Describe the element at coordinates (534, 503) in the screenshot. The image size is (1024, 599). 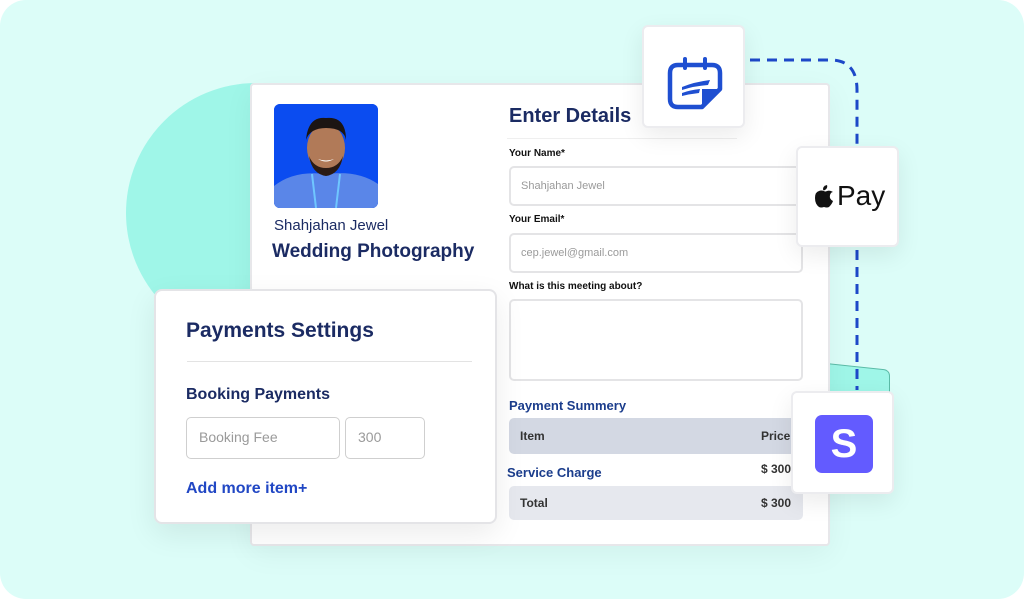
I see `summary-total-label: Total` at that location.